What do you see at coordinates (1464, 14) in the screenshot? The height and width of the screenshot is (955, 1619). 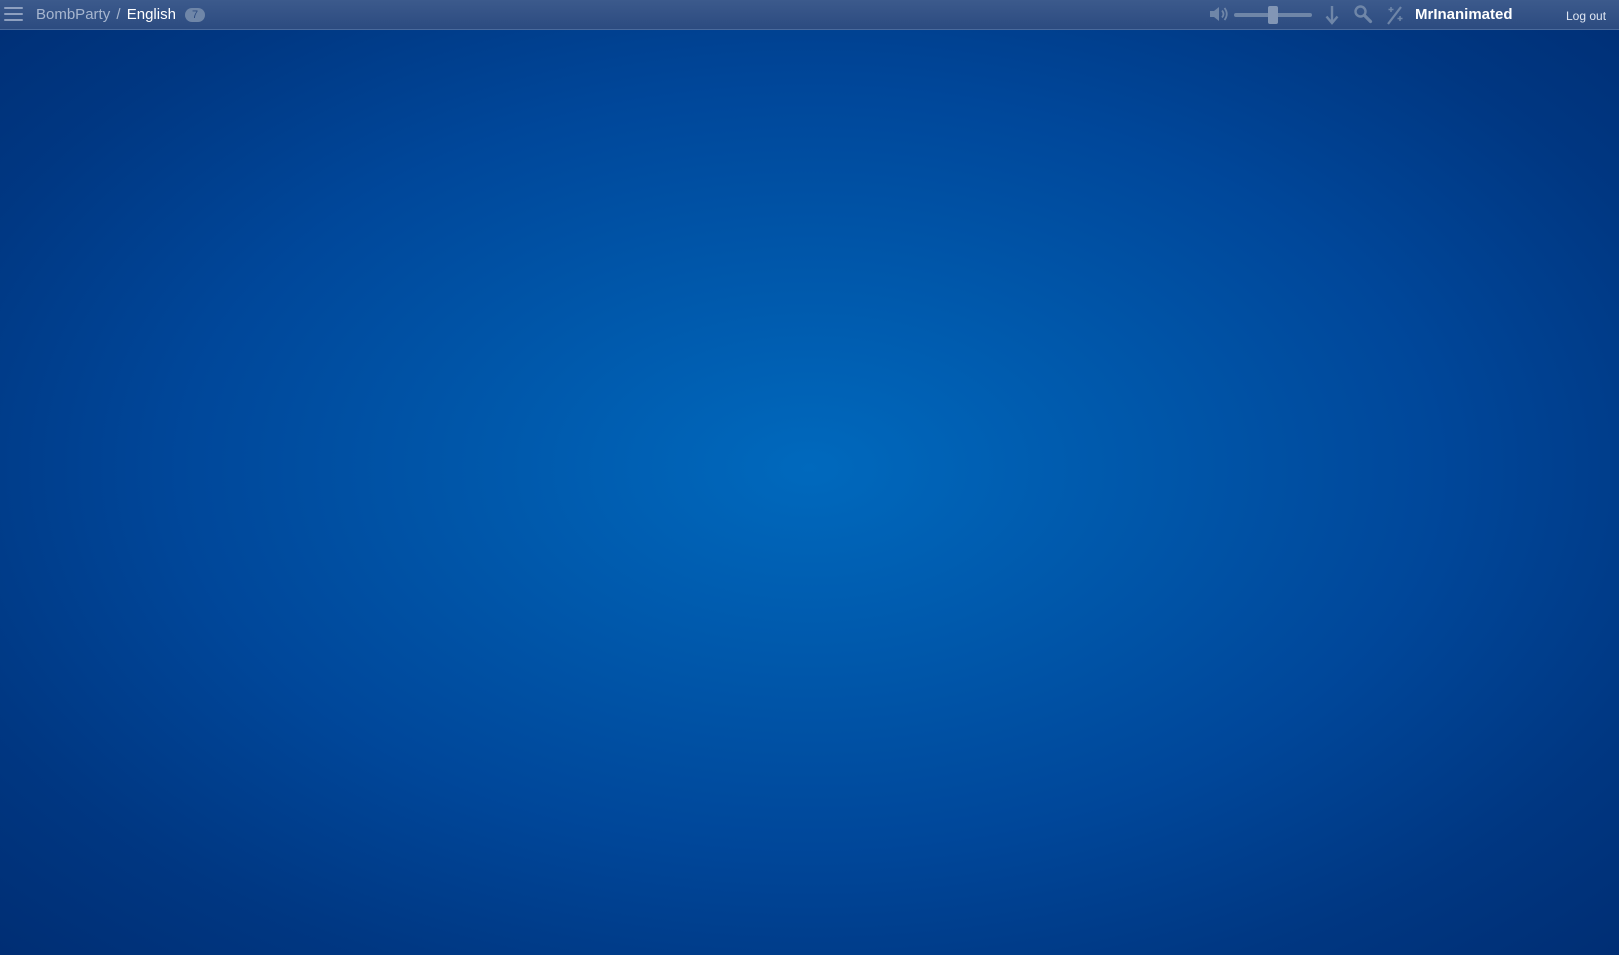 I see `username: MrInanimated` at bounding box center [1464, 14].